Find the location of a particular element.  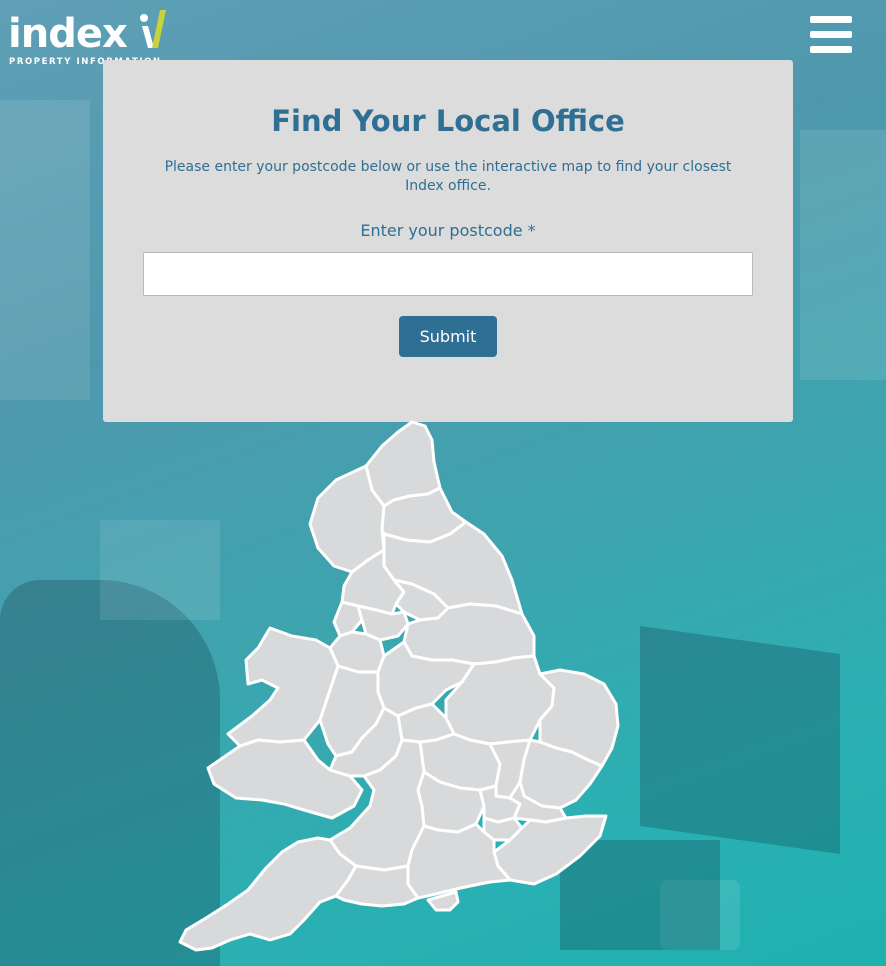

hamburger-menu-icon is located at coordinates (831, 34).